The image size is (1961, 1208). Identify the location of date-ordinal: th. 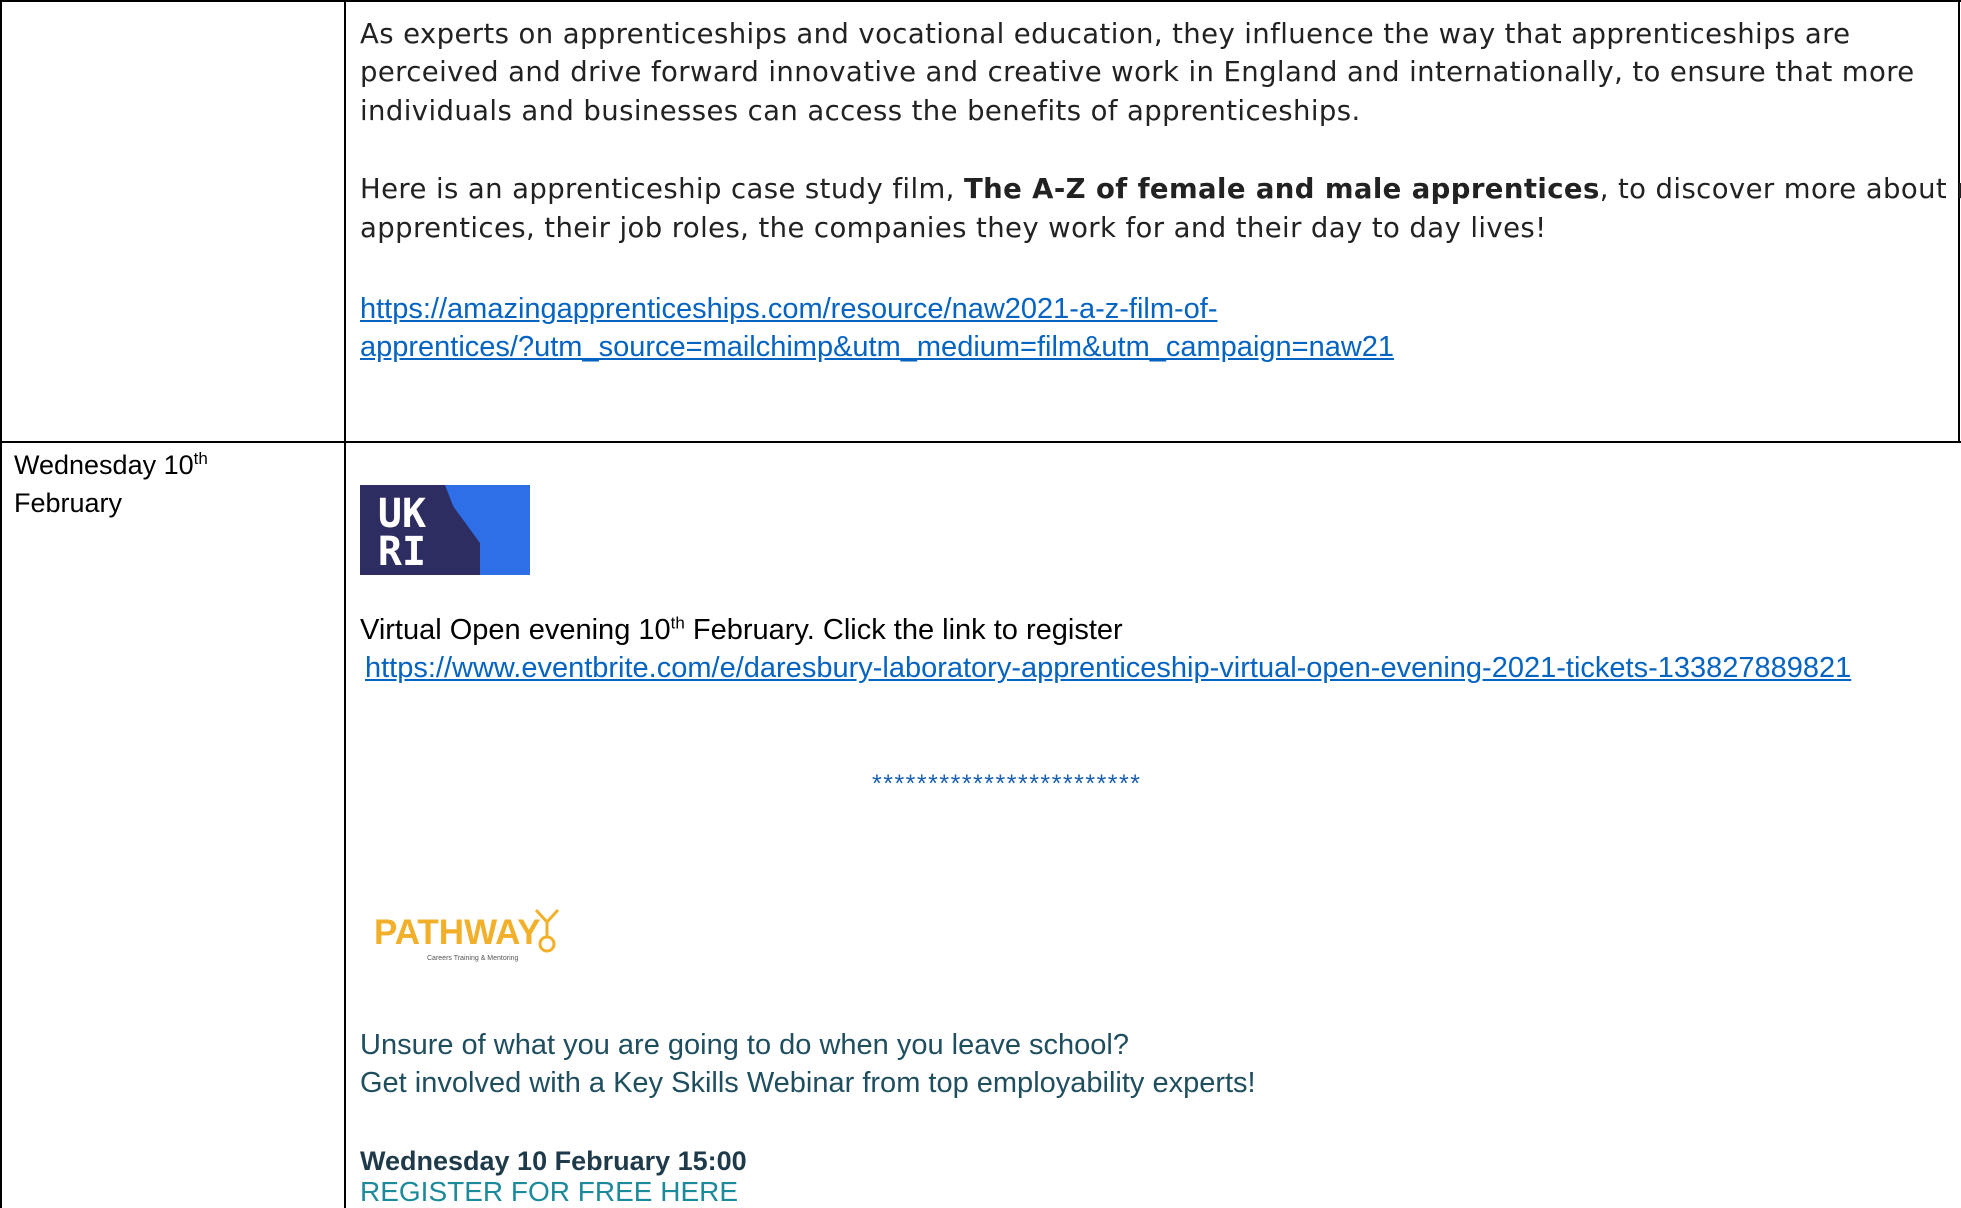
(200, 458).